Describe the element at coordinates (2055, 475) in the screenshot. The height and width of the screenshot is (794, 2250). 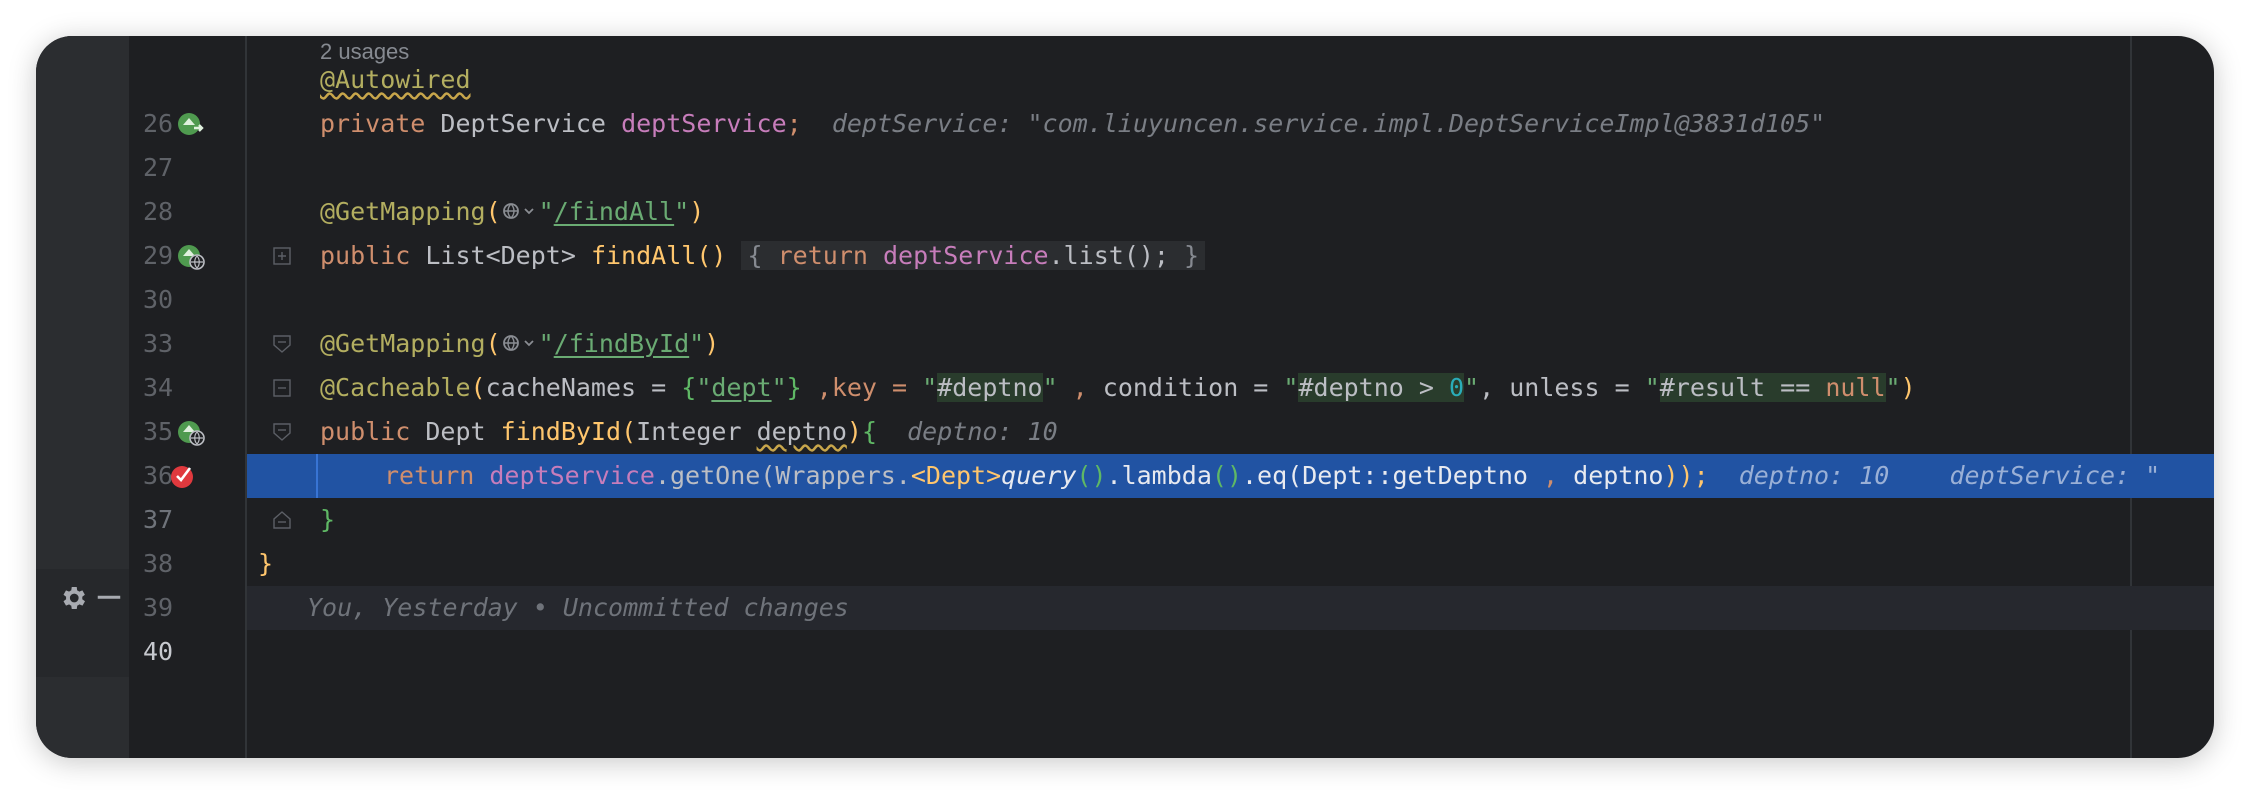
I see `debug-inline-value: deptService: "` at that location.